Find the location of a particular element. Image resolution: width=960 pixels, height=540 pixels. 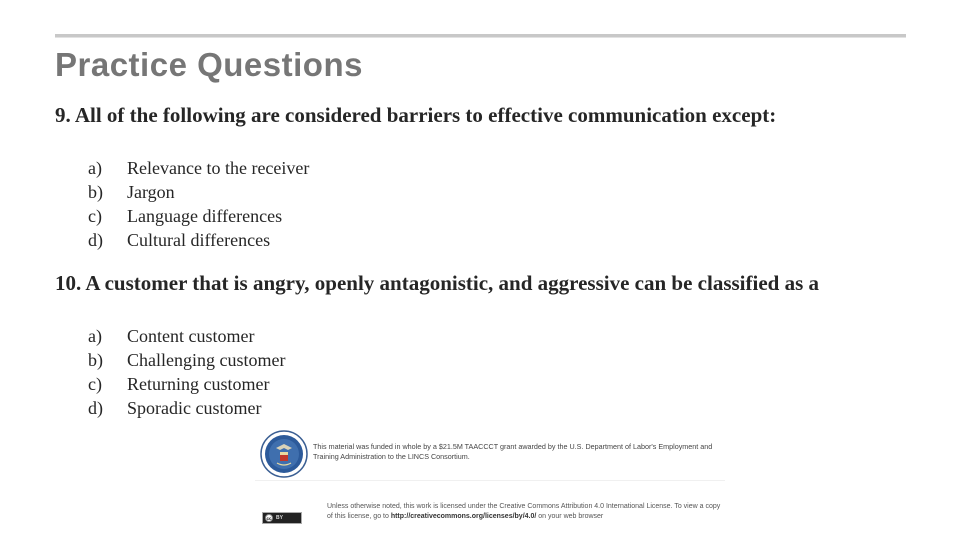

option-item: b) Jargon is located at coordinates (198, 192).